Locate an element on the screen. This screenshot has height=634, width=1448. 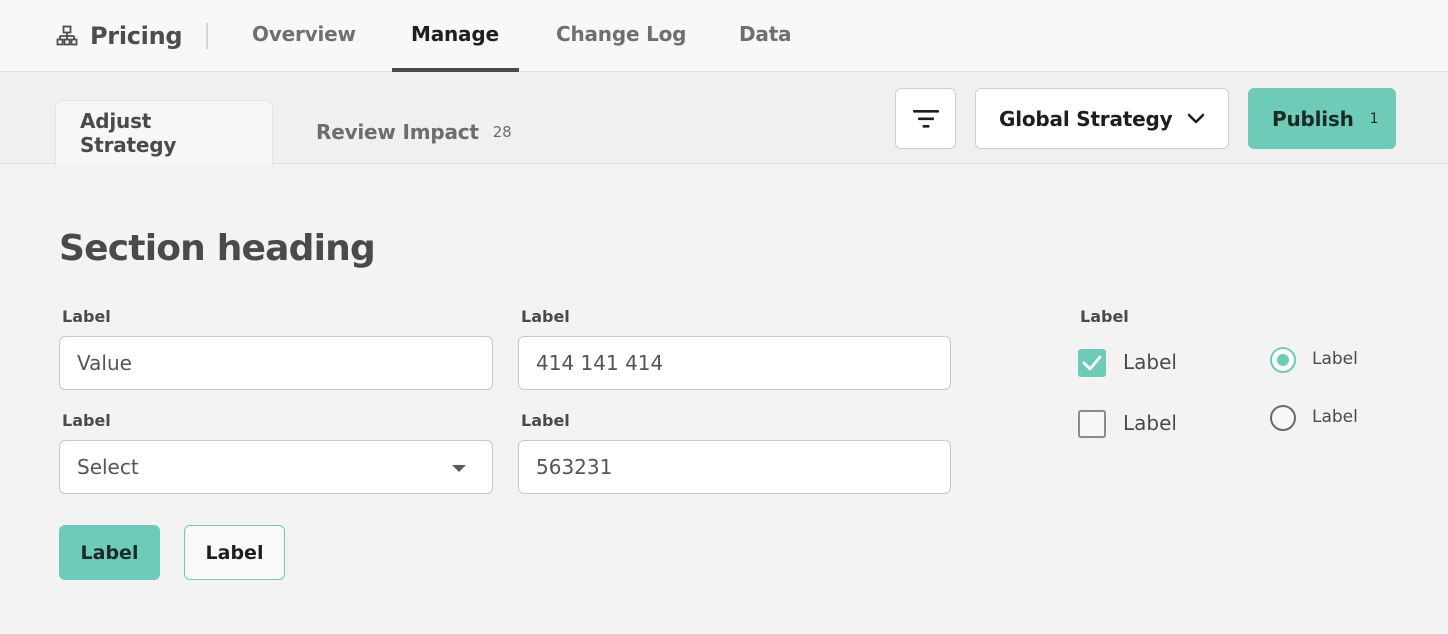
strategy-dropdown-value: Global Strategy is located at coordinates (1086, 118).